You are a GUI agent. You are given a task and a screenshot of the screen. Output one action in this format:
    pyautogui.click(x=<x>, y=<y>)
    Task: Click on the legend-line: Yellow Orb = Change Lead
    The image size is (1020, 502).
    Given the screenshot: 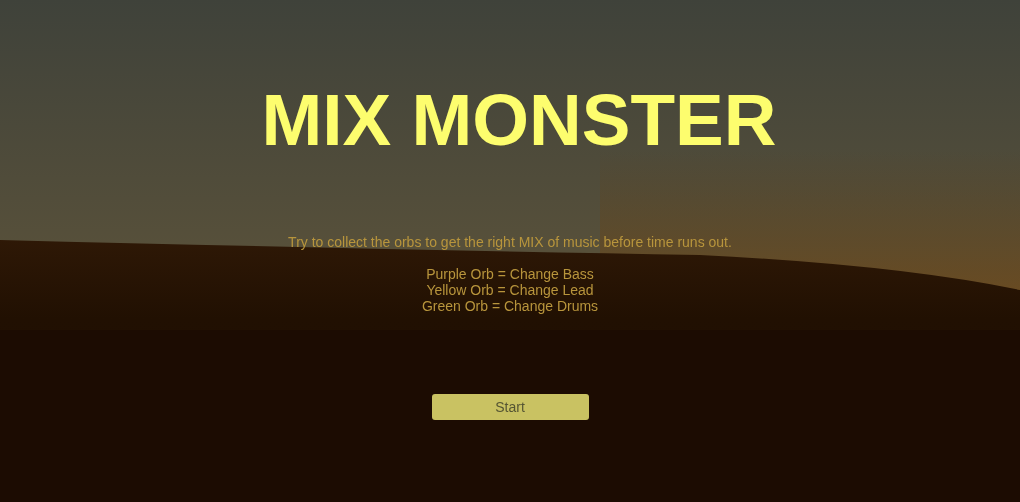 What is the action you would take?
    pyautogui.click(x=510, y=290)
    